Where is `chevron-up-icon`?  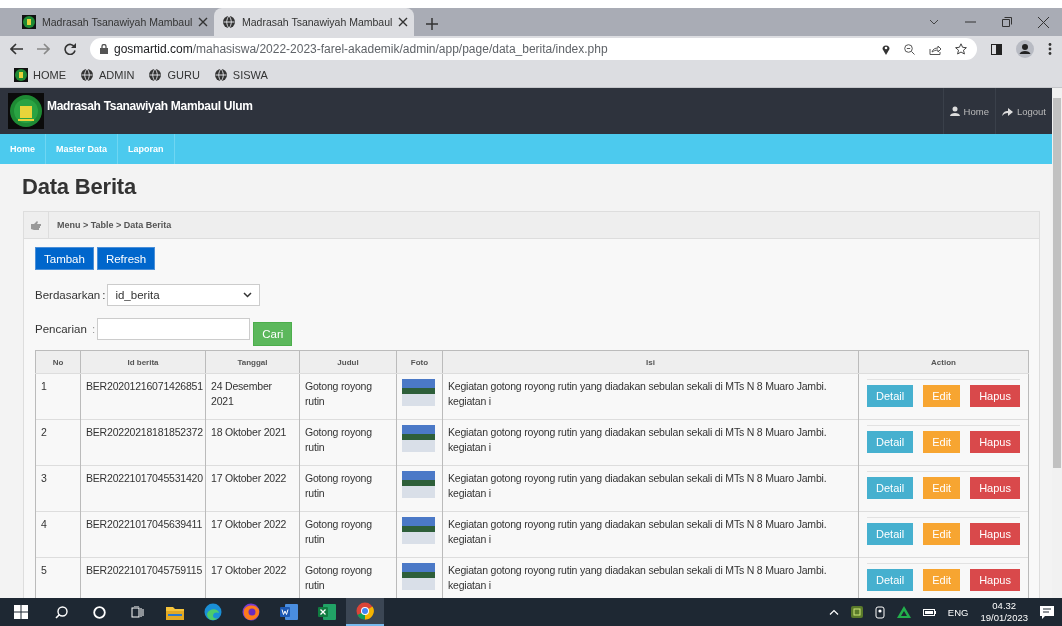 chevron-up-icon is located at coordinates (833, 612).